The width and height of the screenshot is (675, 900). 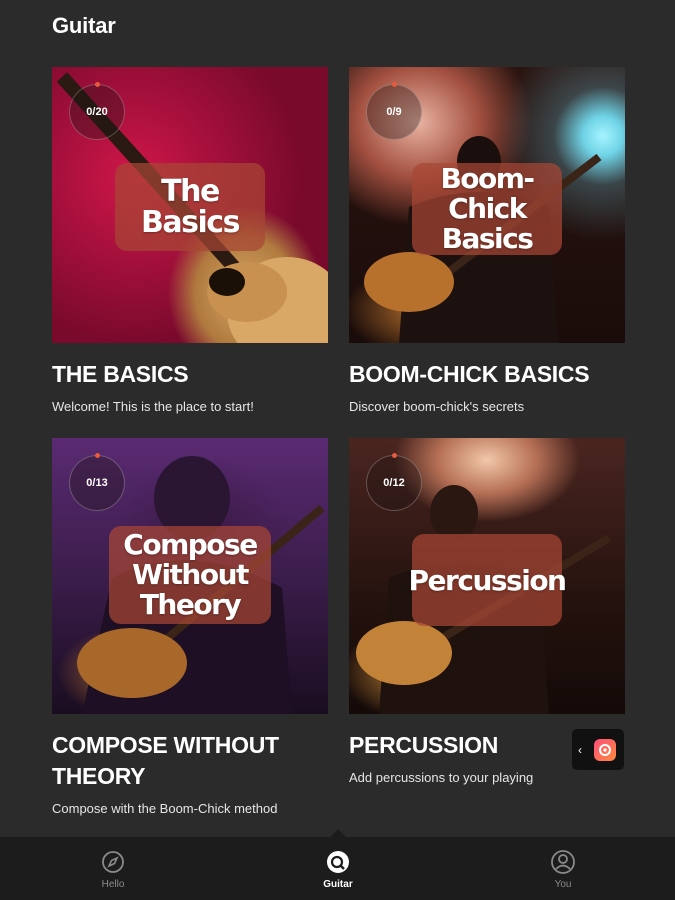 I want to click on nav-indicator, so click(x=338, y=833).